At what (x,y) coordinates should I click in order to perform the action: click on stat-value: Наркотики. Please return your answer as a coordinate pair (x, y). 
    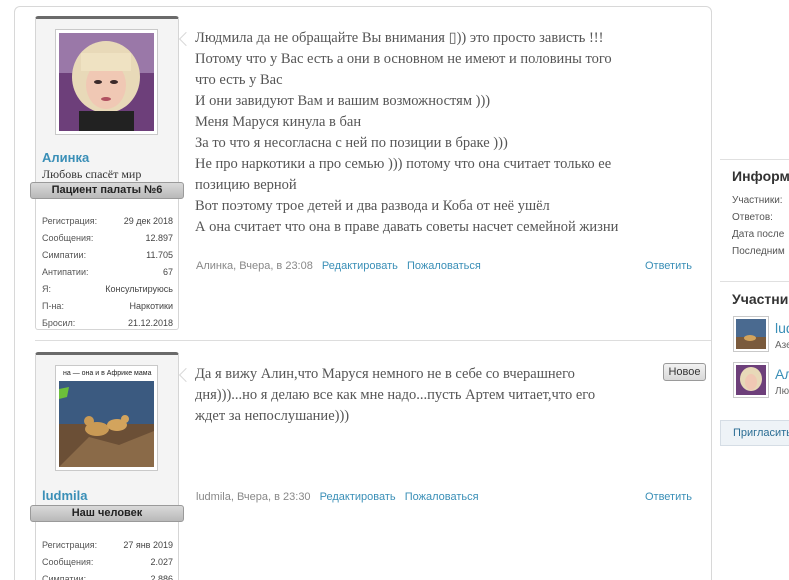
    Looking at the image, I should click on (151, 306).